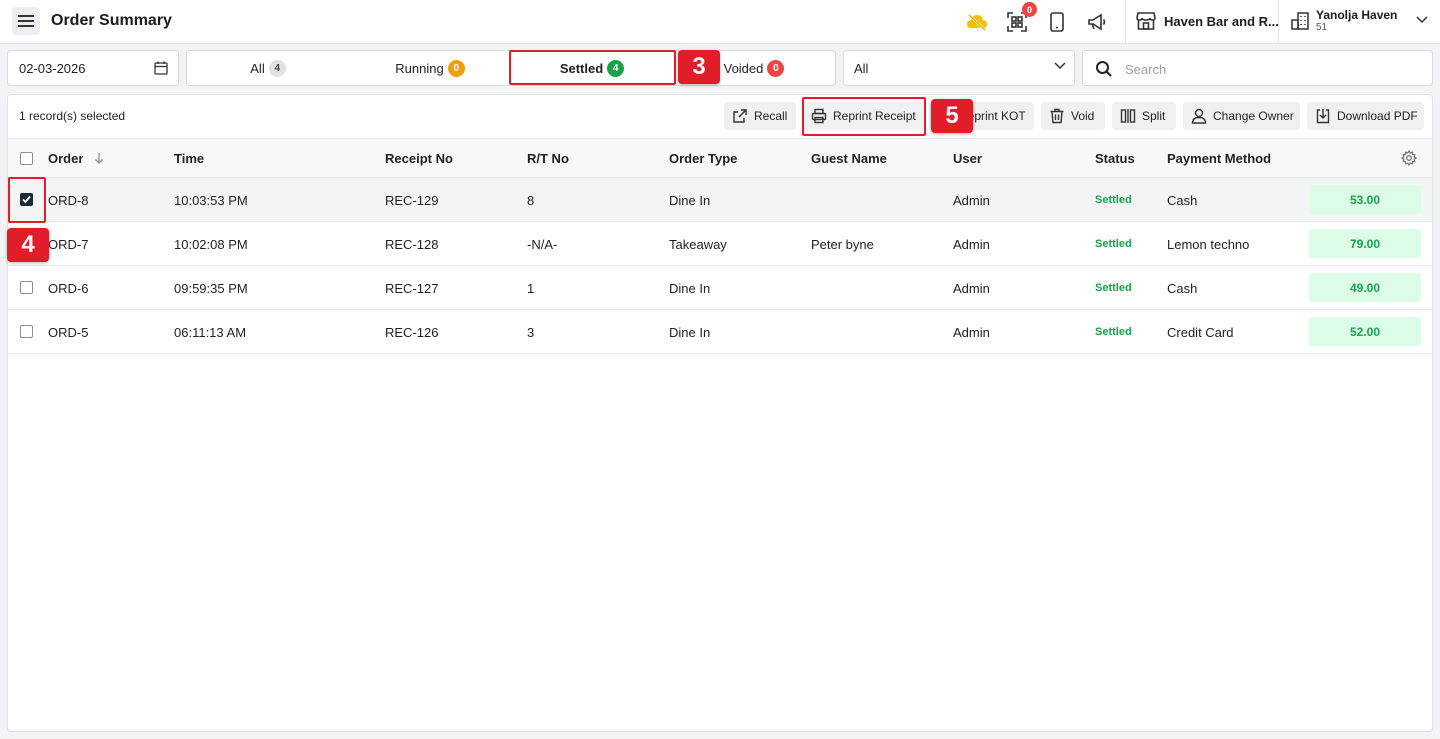 The height and width of the screenshot is (739, 1440). What do you see at coordinates (68, 288) in the screenshot?
I see `cell-order: ORD-6` at bounding box center [68, 288].